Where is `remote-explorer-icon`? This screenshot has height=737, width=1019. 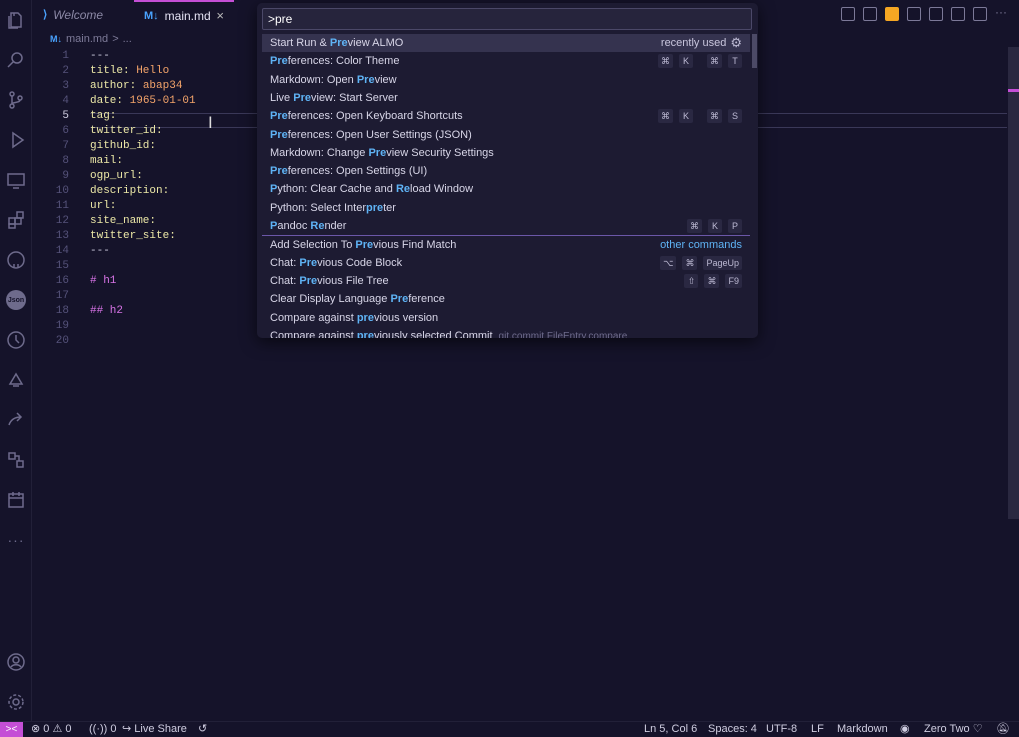 remote-explorer-icon is located at coordinates (16, 180).